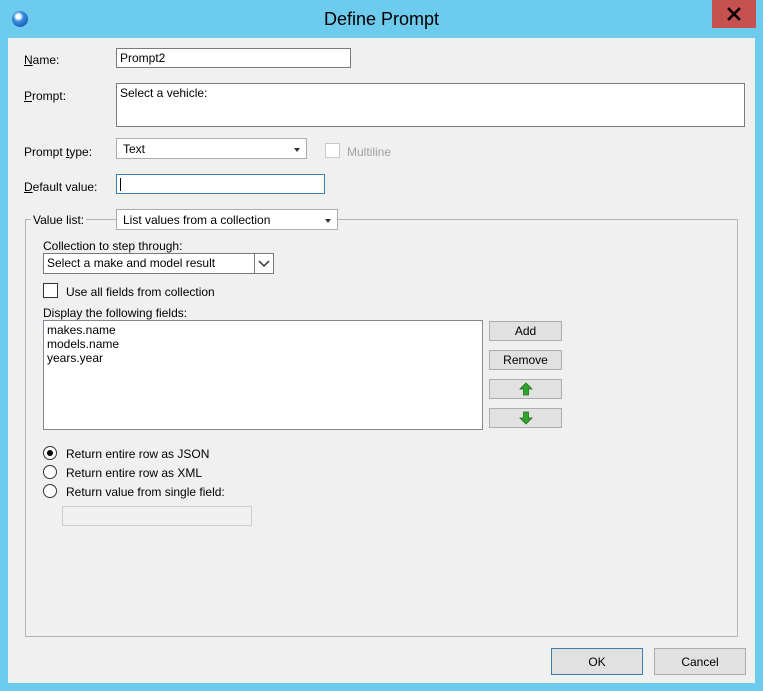  Describe the element at coordinates (50, 453) in the screenshot. I see `return-json-radio` at that location.